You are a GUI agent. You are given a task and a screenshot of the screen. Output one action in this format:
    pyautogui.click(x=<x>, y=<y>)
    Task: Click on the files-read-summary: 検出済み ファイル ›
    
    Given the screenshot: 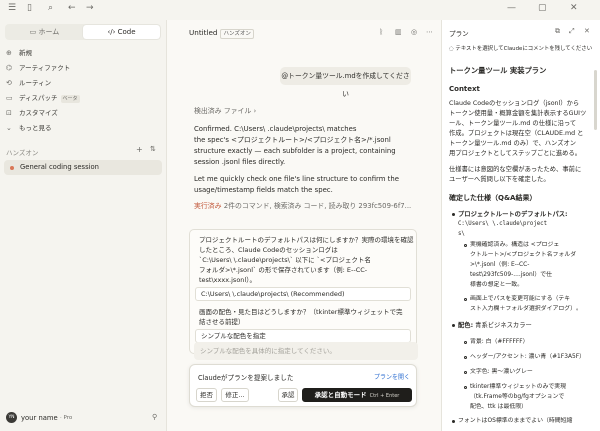 What is the action you would take?
    pyautogui.click(x=225, y=111)
    